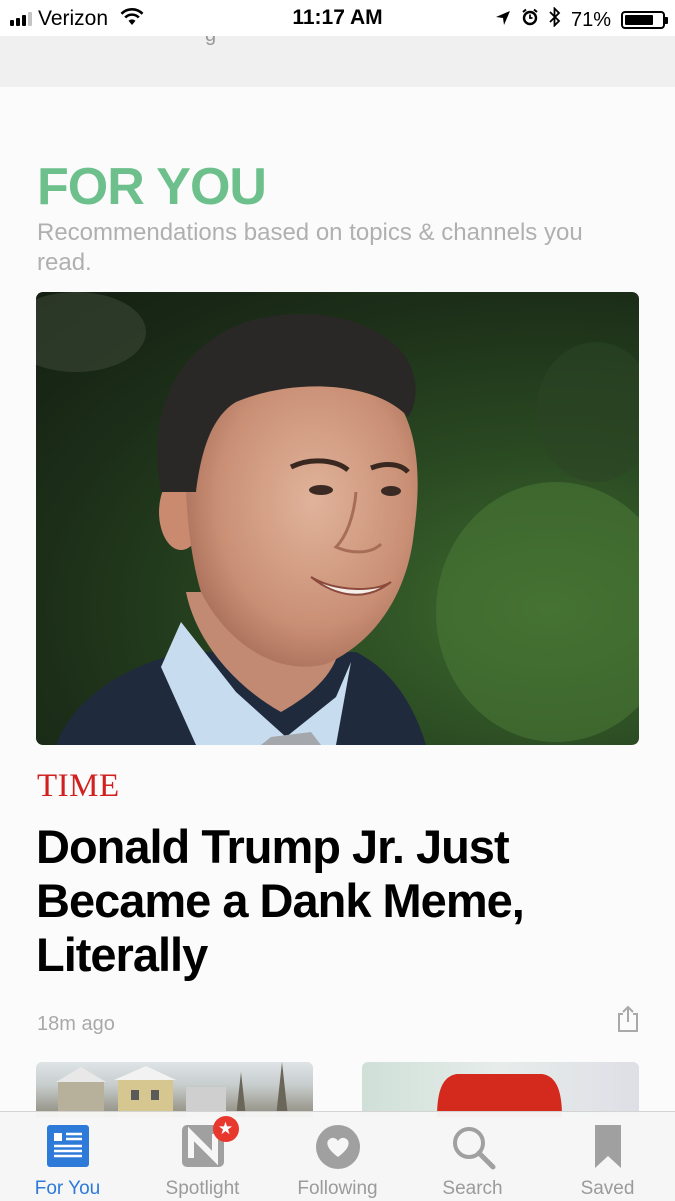 This screenshot has width=675, height=1201. Describe the element at coordinates (152, 187) in the screenshot. I see `section-title: FOR YOU` at that location.